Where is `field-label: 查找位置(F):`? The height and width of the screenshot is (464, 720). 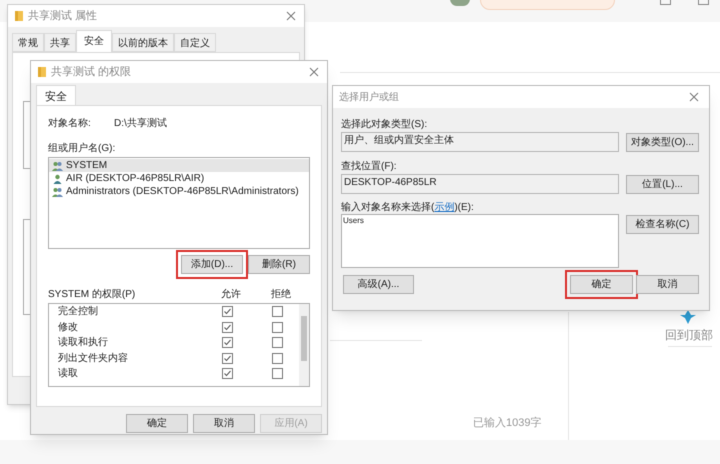 field-label: 查找位置(F): is located at coordinates (369, 166).